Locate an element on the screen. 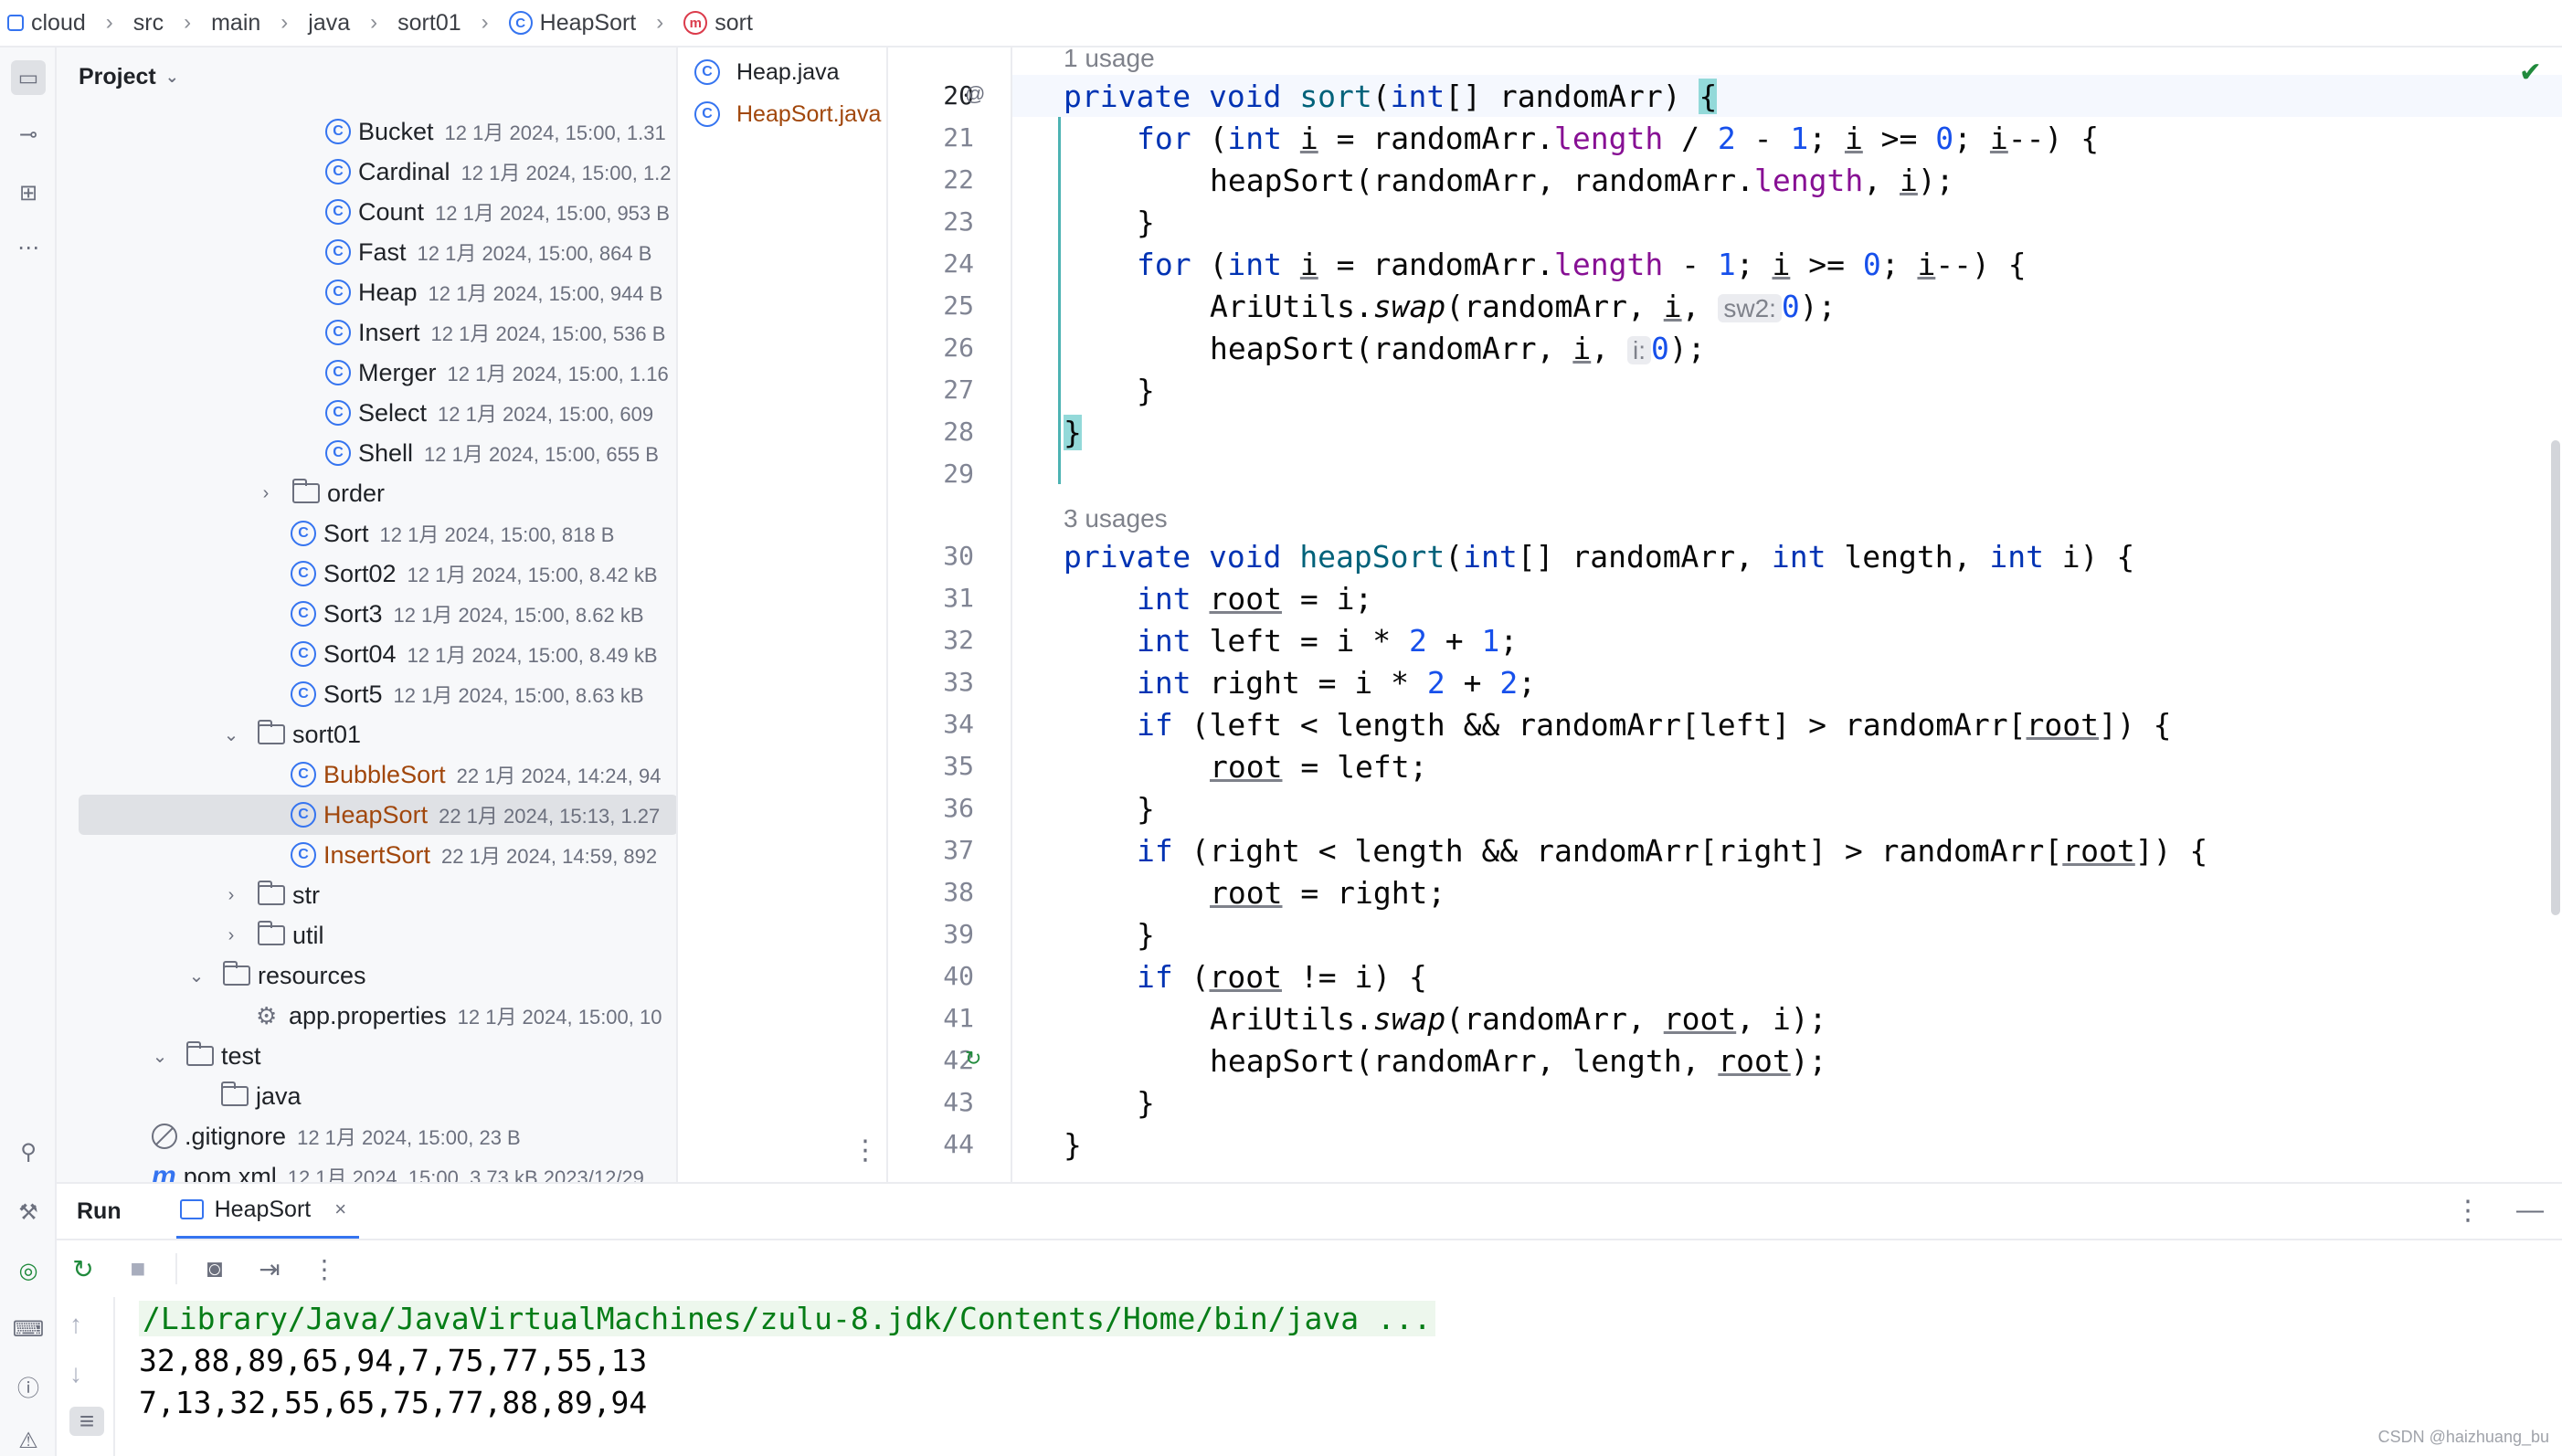  line-number: 27 is located at coordinates (959, 390).